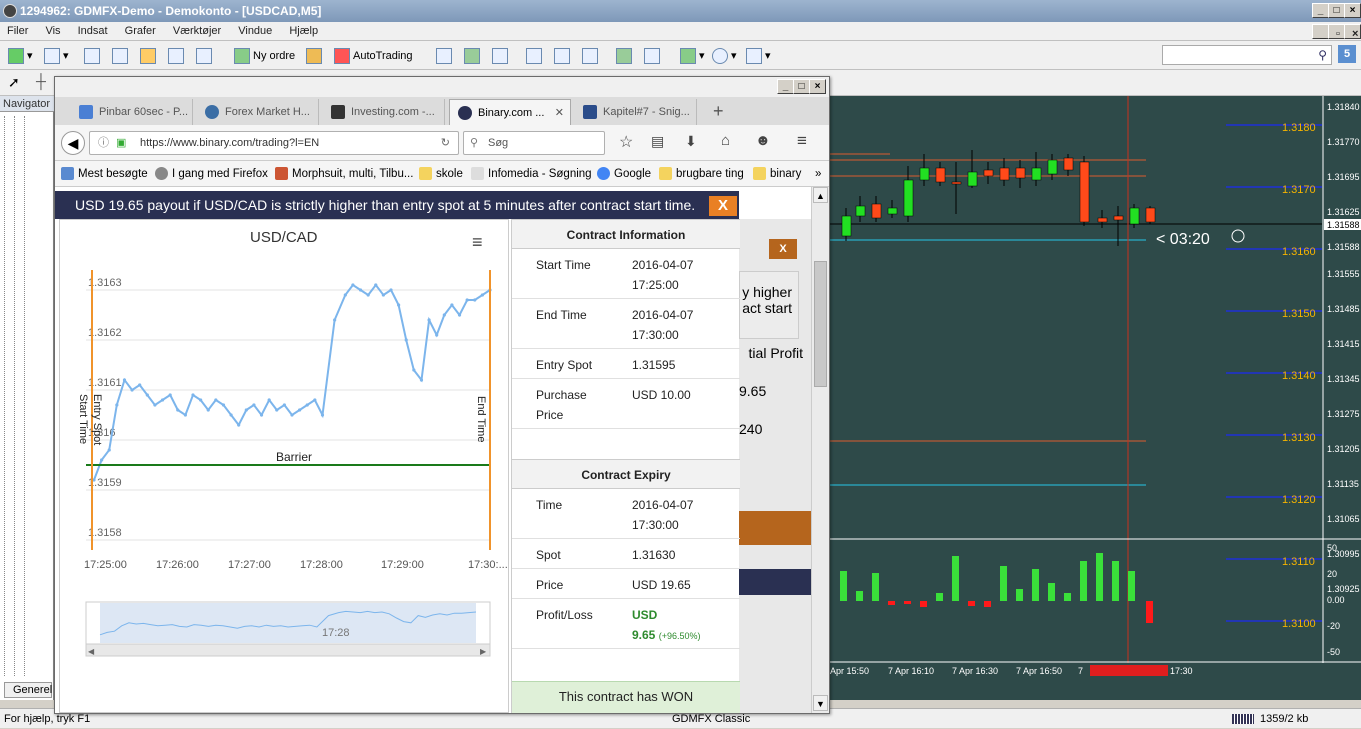 The width and height of the screenshot is (1361, 729). What do you see at coordinates (104, 174) in the screenshot?
I see `bookmark-most-visited: Mest besøgte` at bounding box center [104, 174].